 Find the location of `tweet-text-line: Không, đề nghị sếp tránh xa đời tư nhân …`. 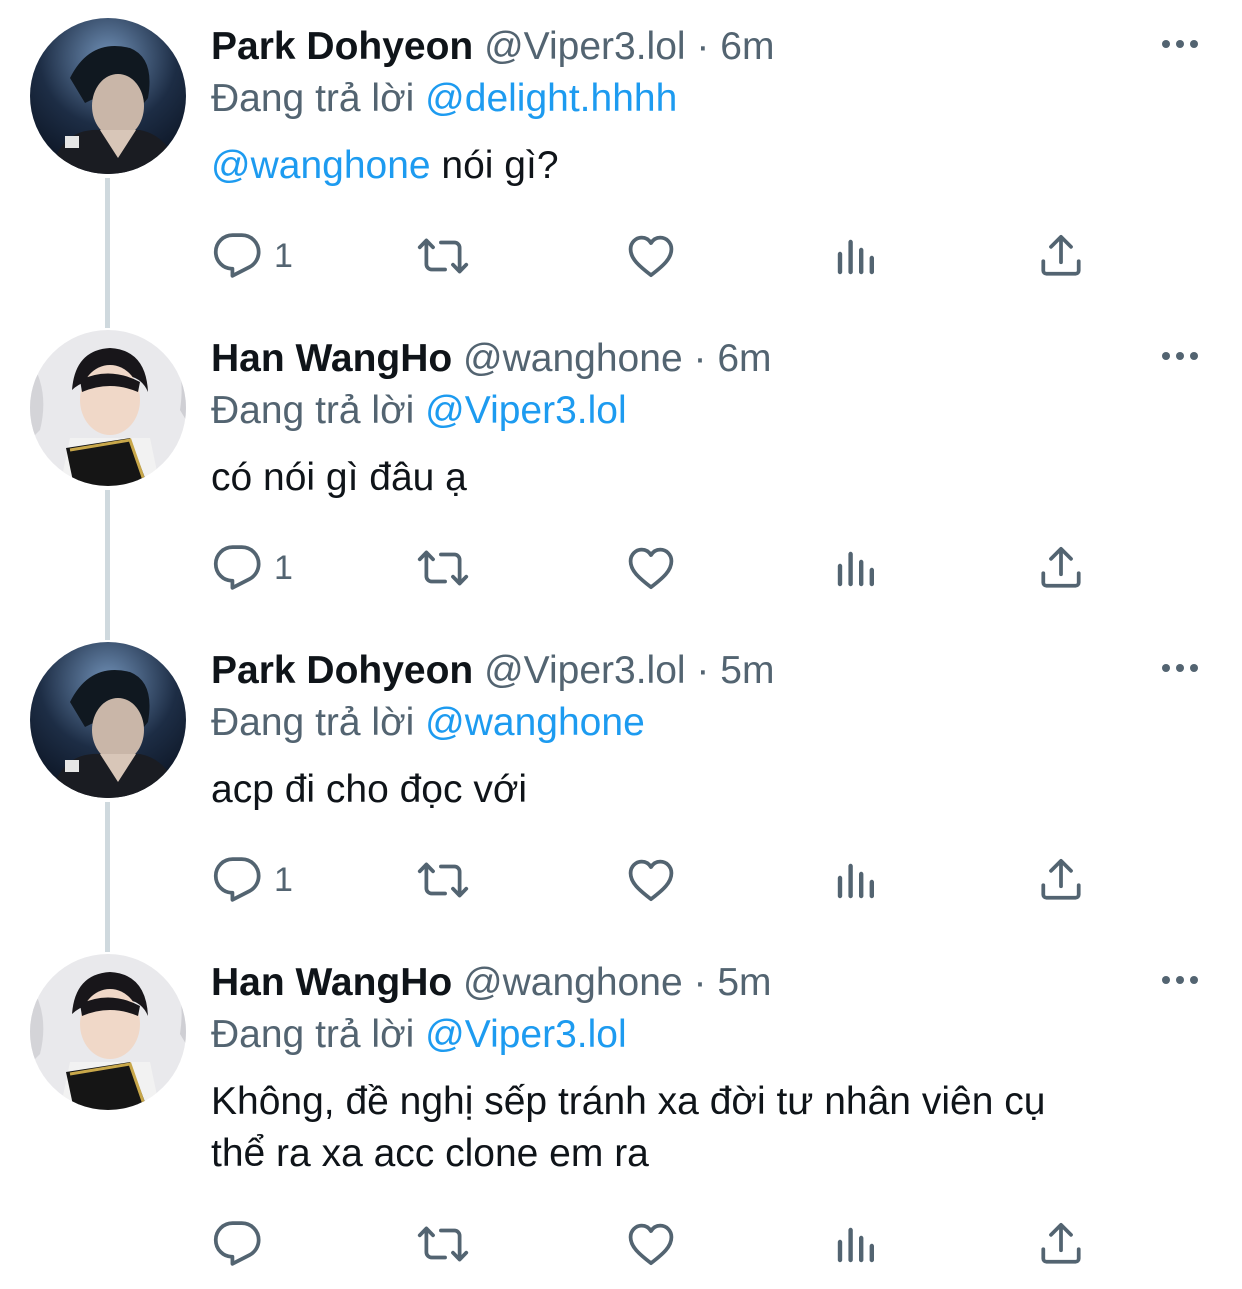

tweet-text-line: Không, đề nghị sếp tránh xa đời tư nhân … is located at coordinates (628, 1101).